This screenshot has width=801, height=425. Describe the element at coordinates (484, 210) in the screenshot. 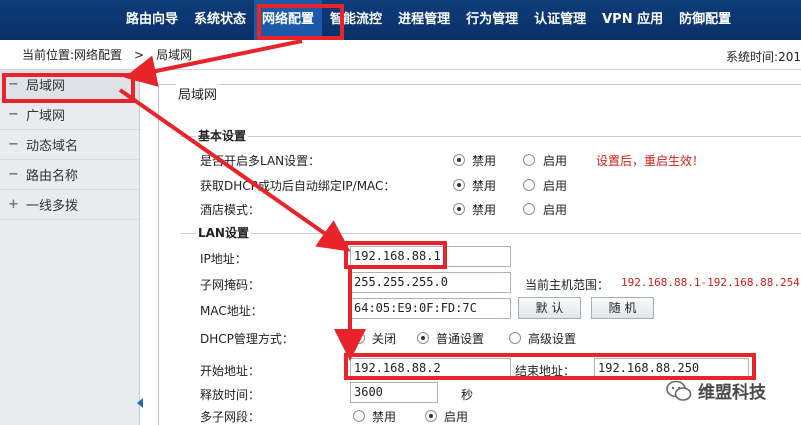

I see `hotel-disable-label: 禁用` at that location.